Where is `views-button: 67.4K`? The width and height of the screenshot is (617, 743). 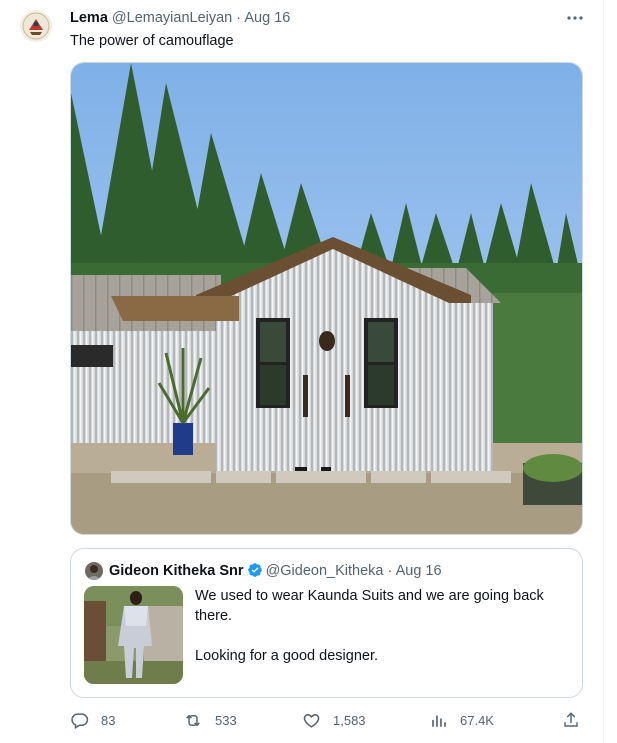 views-button: 67.4K is located at coordinates (462, 720).